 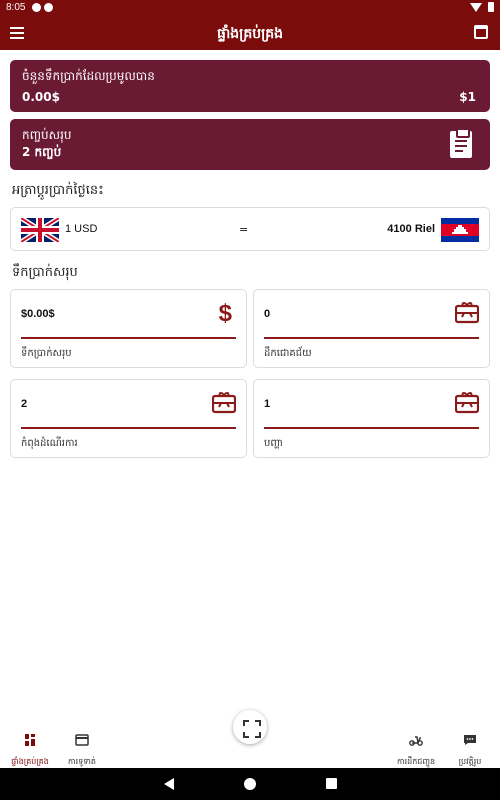 What do you see at coordinates (273, 443) in the screenshot?
I see `stat-label: បញ្ហា` at bounding box center [273, 443].